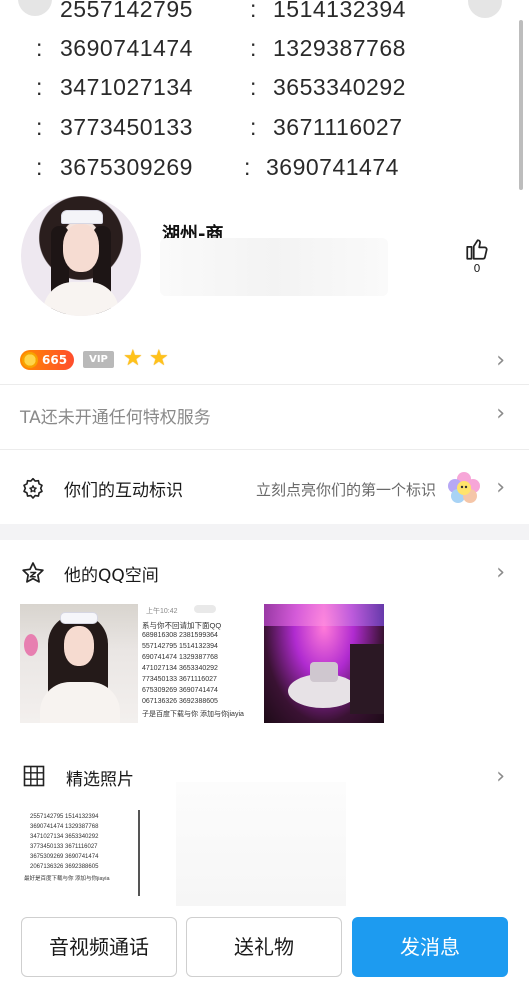 Image resolution: width=529 pixels, height=998 pixels. What do you see at coordinates (521, 105) in the screenshot?
I see `scroll-indicator` at bounding box center [521, 105].